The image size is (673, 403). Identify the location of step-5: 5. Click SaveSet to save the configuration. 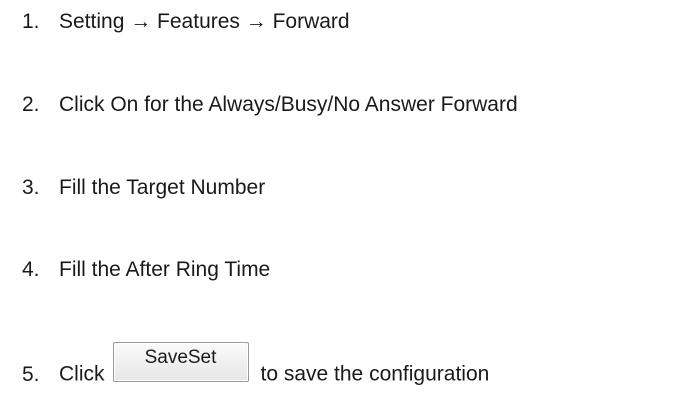
(256, 368).